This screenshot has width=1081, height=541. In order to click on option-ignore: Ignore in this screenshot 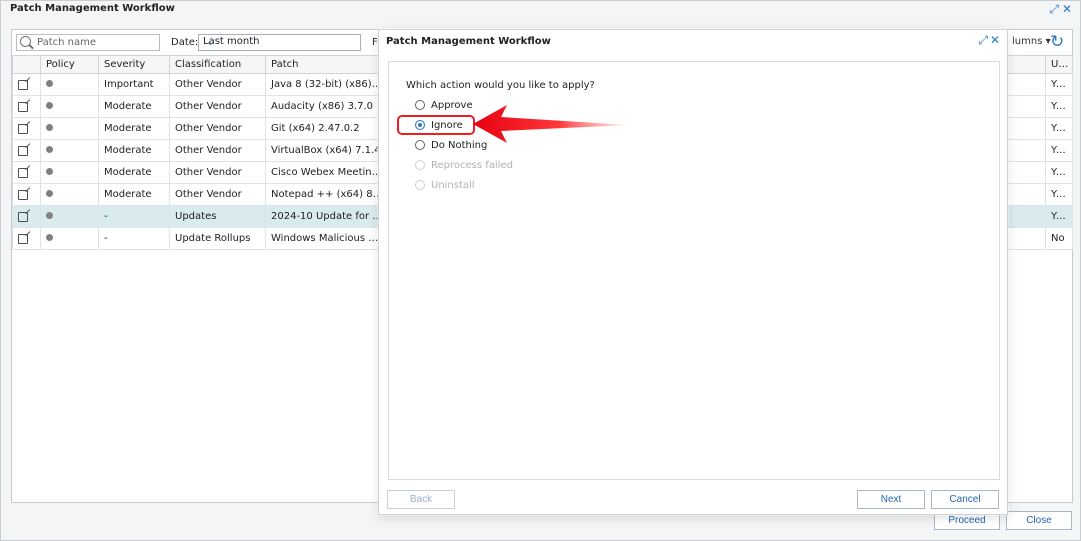, I will do `click(439, 125)`.